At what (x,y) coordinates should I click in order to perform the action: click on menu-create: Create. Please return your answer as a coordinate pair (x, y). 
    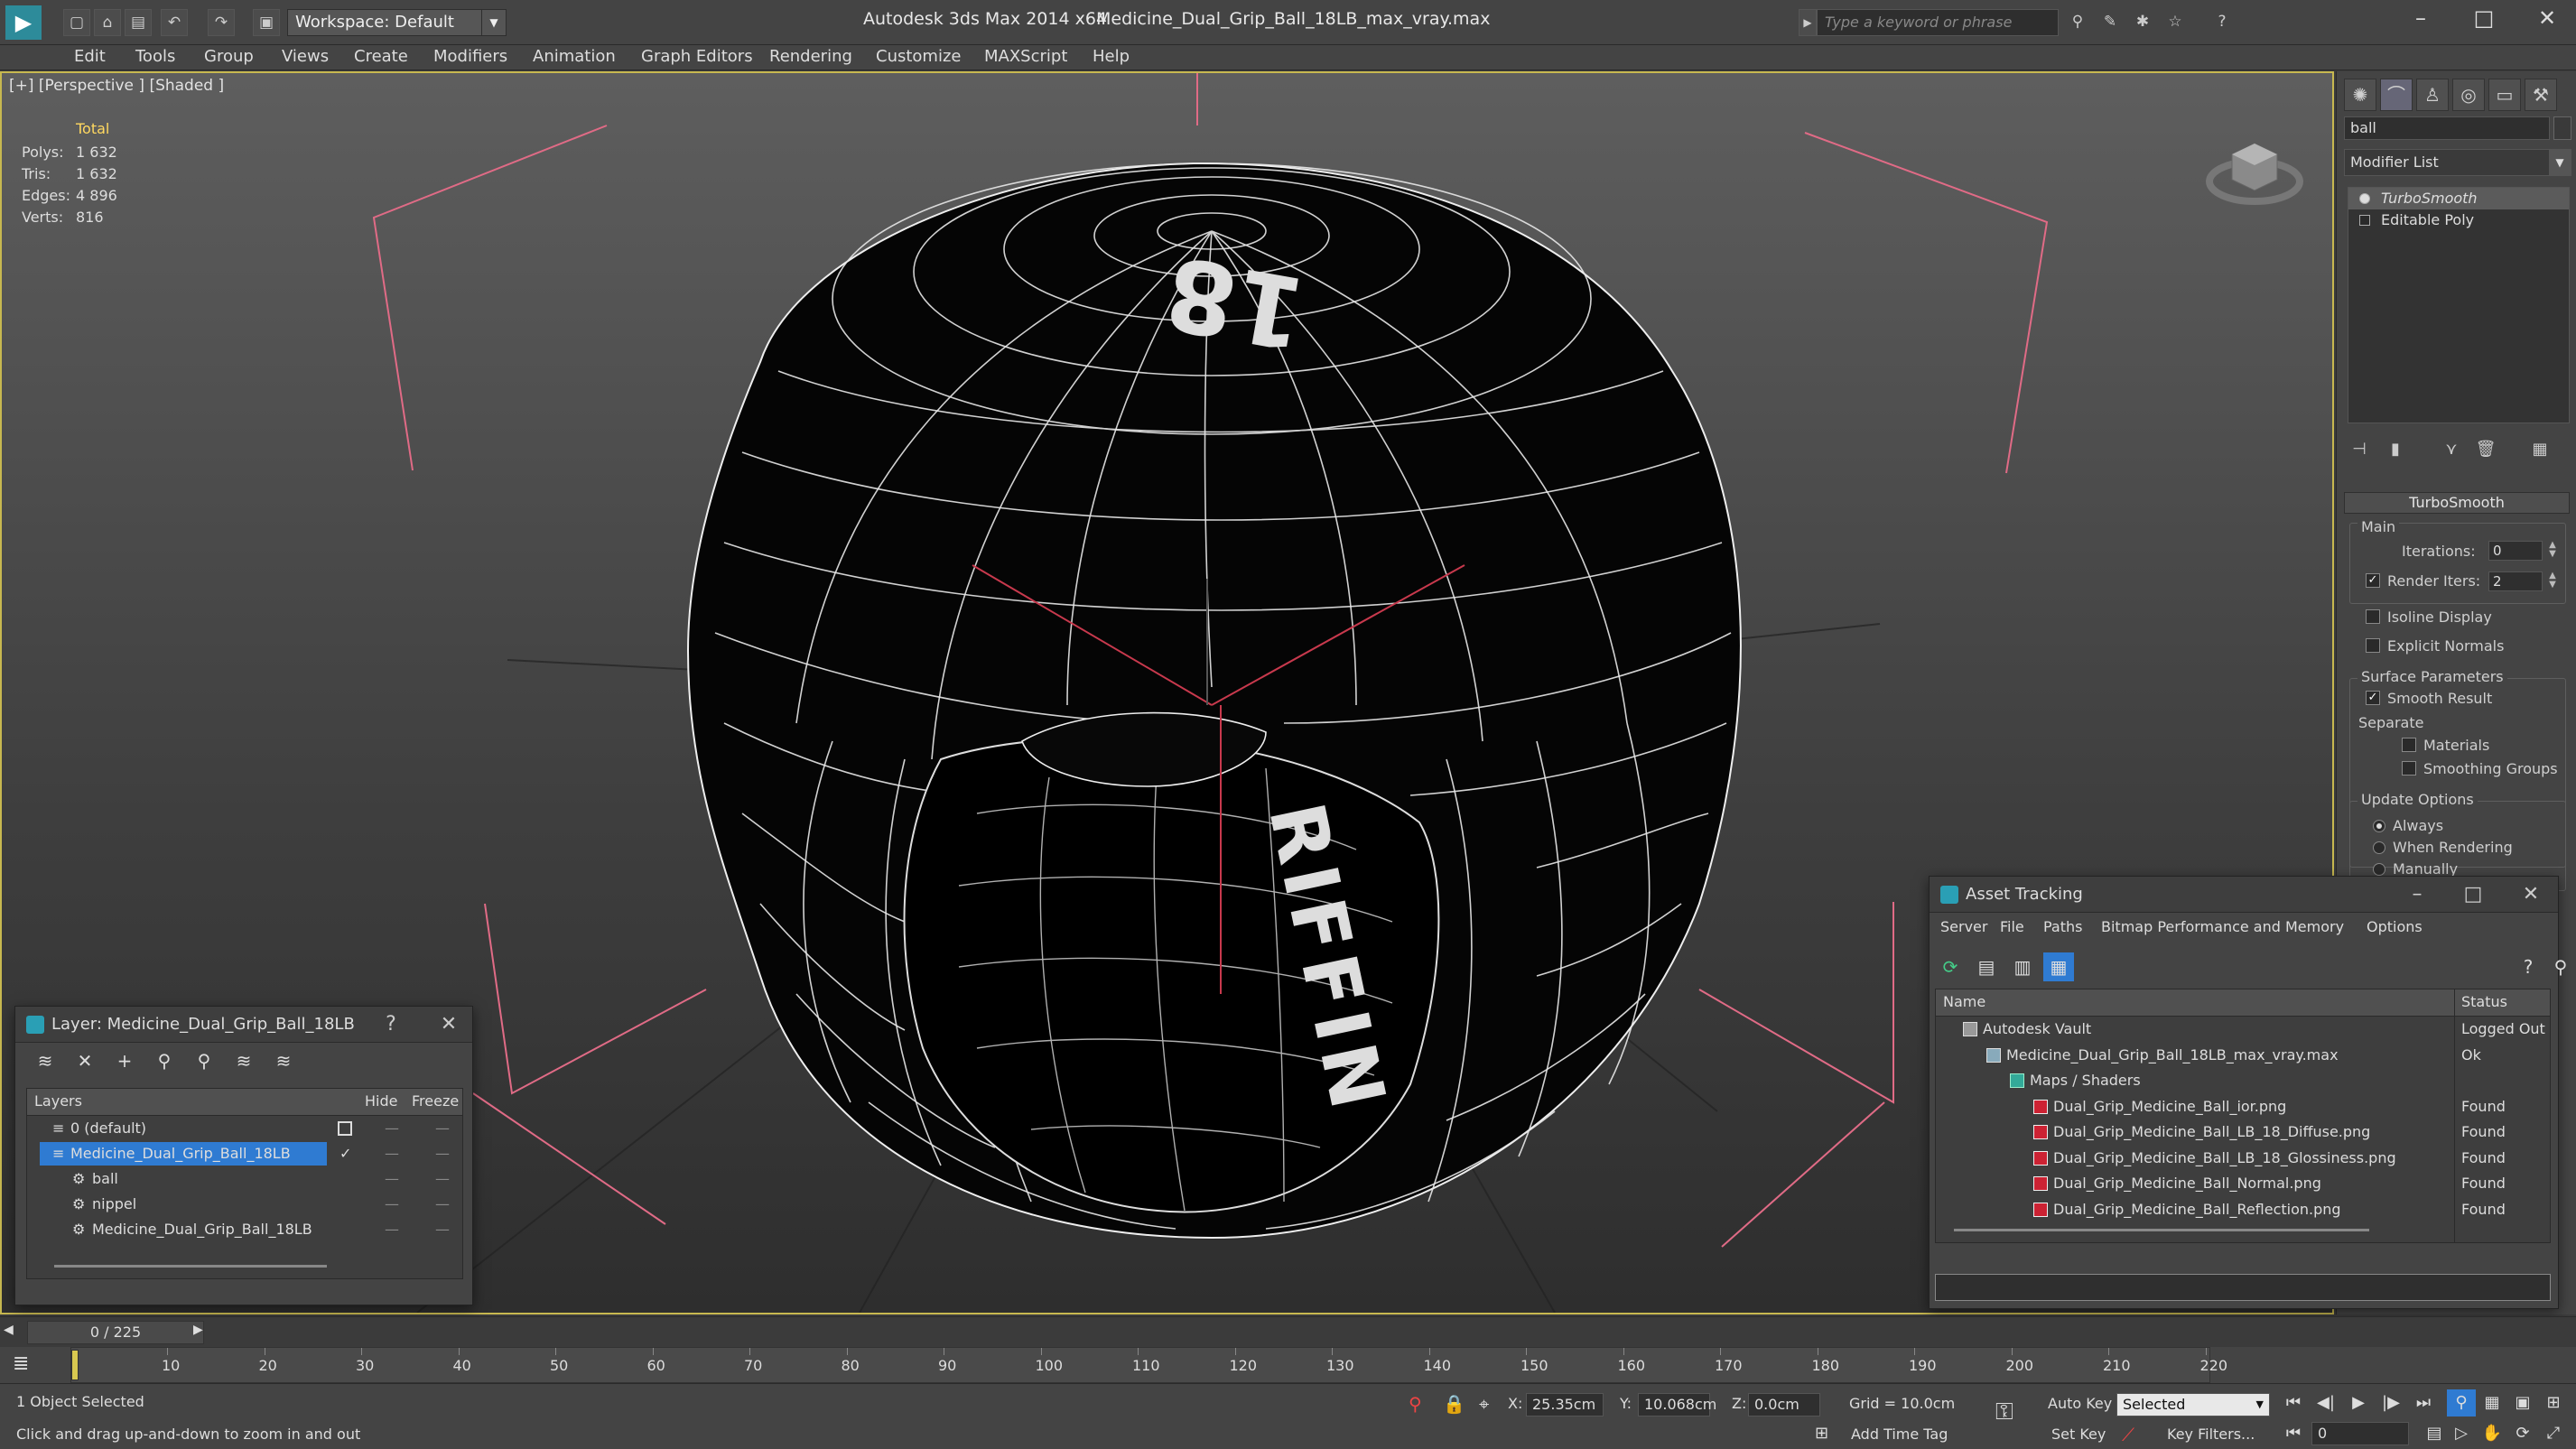
    Looking at the image, I should click on (381, 56).